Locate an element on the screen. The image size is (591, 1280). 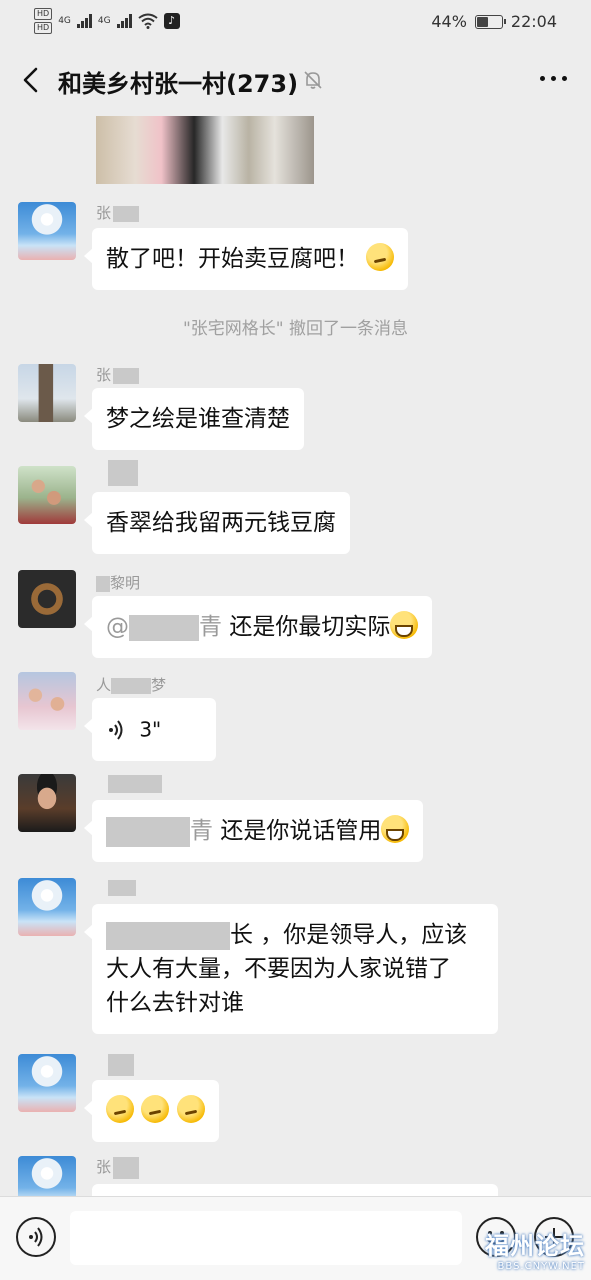
message-text: 还是你说话管用 is located at coordinates (301, 831).